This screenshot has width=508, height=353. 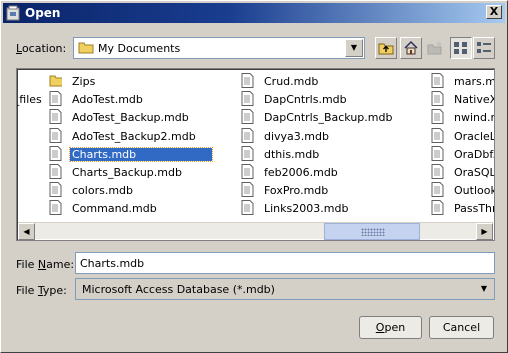 What do you see at coordinates (296, 136) in the screenshot?
I see `file-name-text: divya3.mdb` at bounding box center [296, 136].